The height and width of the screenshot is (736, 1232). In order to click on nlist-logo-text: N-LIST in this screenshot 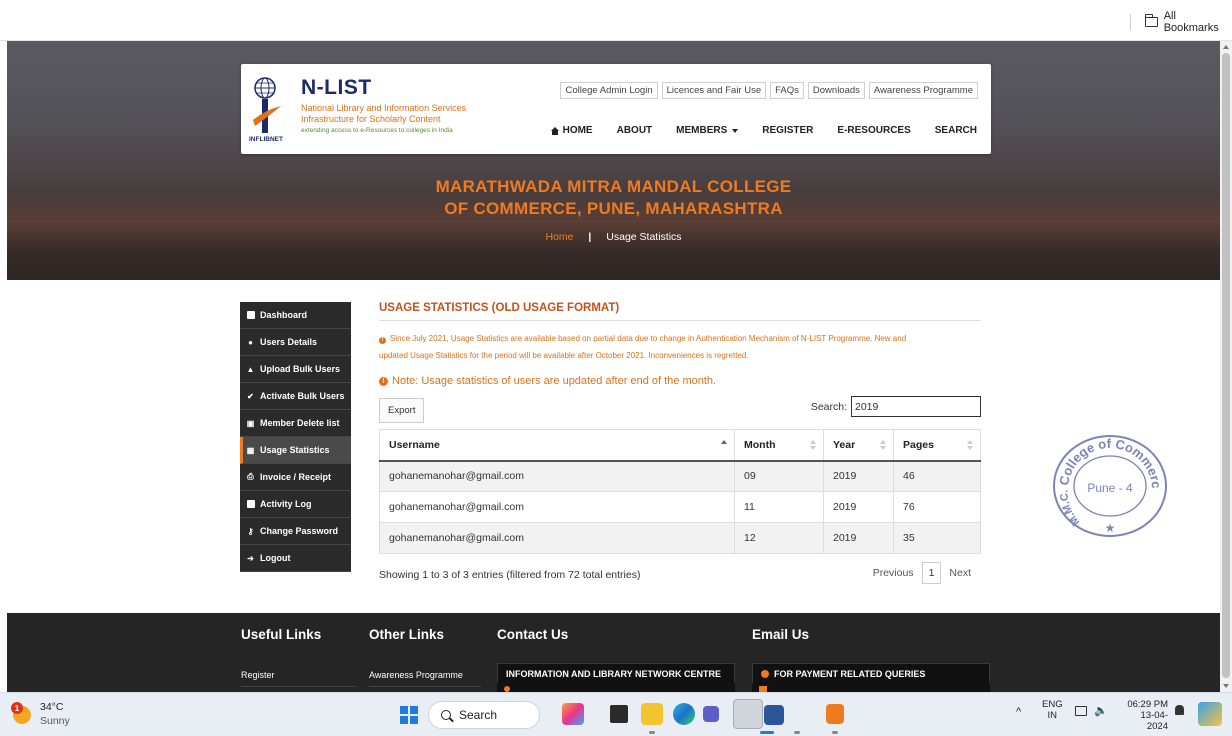, I will do `click(336, 88)`.